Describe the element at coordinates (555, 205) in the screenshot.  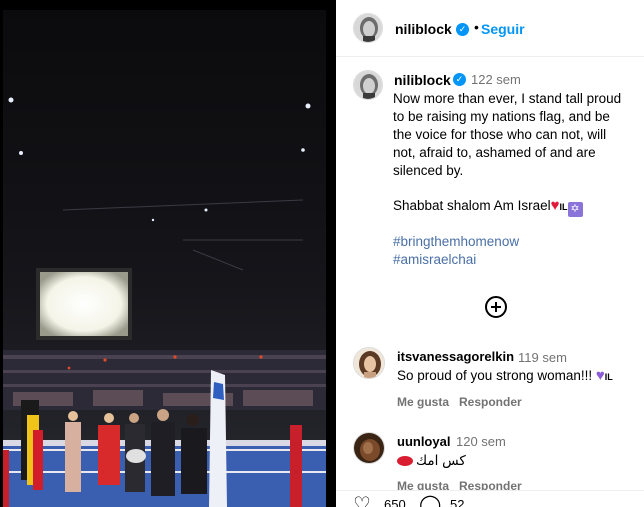
I see `red-heart-icon: ♥` at that location.